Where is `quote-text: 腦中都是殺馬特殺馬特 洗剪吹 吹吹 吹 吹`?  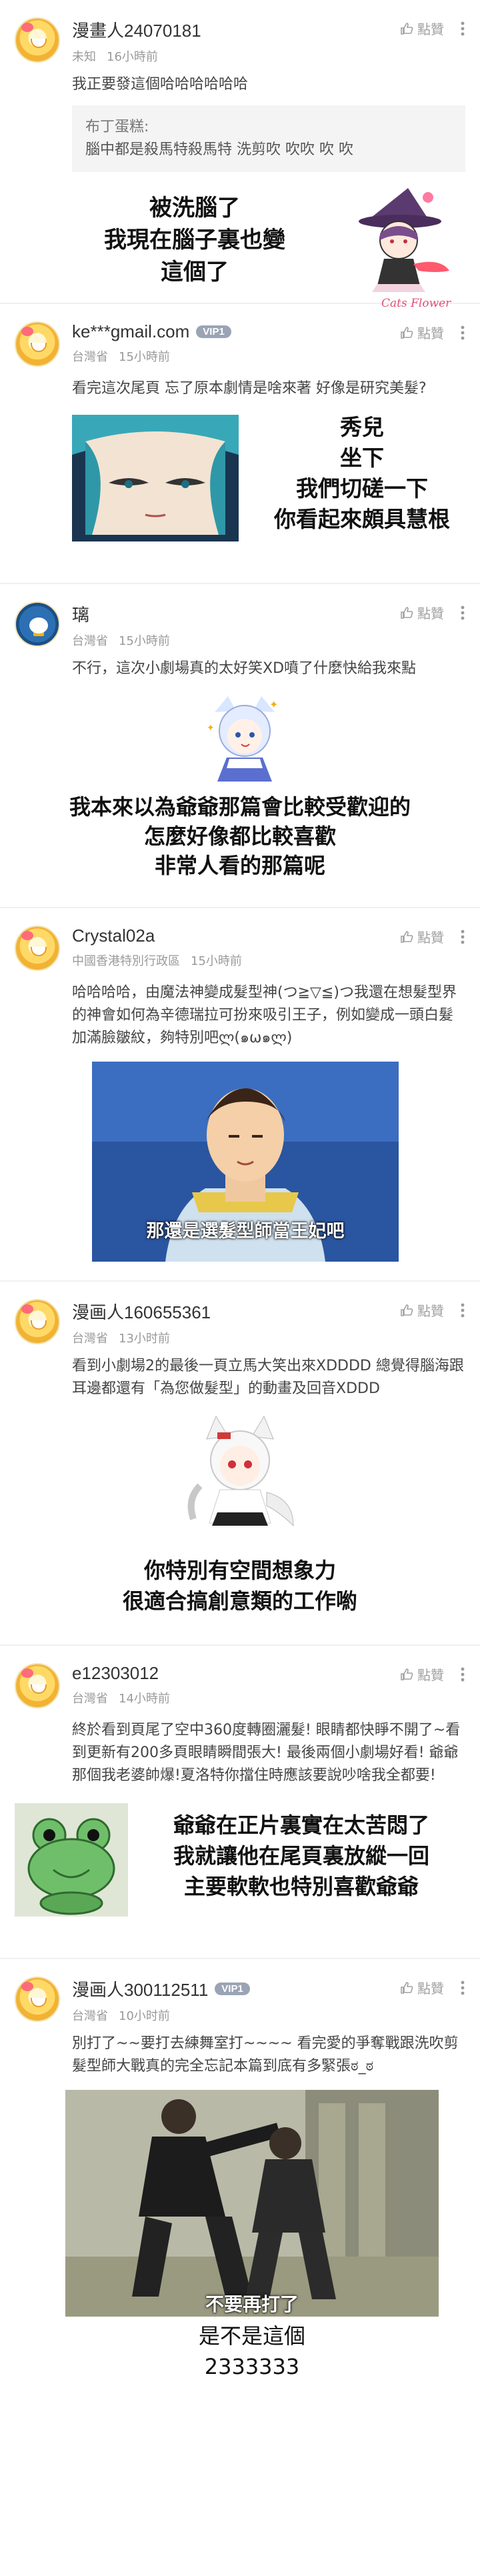 quote-text: 腦中都是殺馬特殺馬特 洗剪吹 吹吹 吹 吹 is located at coordinates (219, 149).